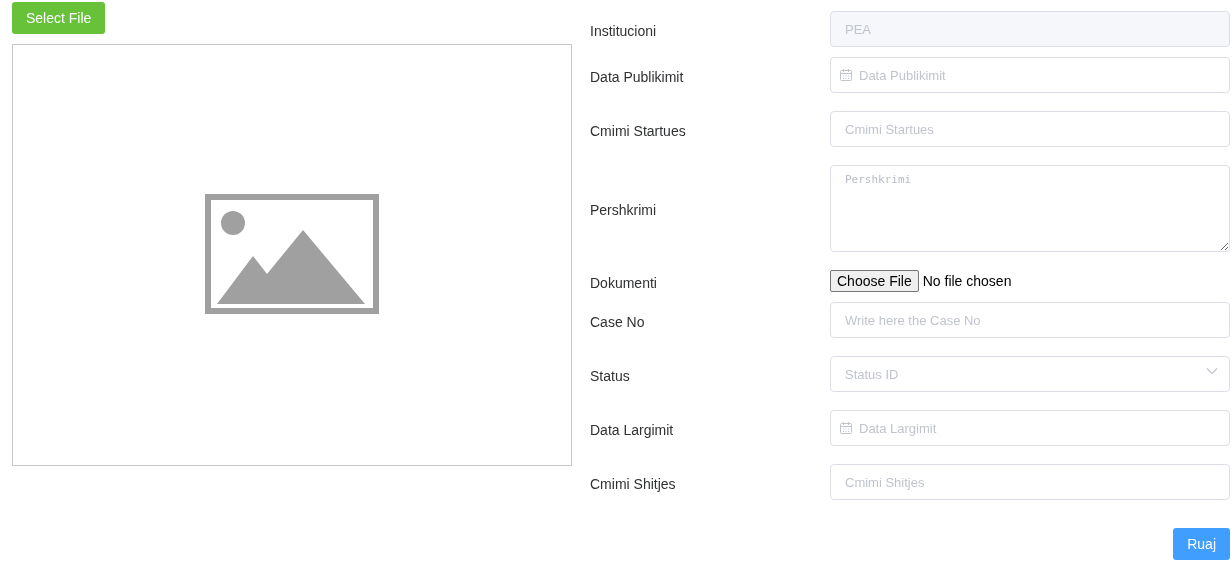 This screenshot has width=1232, height=561. Describe the element at coordinates (59, 18) in the screenshot. I see `select-file-button: Select File` at that location.